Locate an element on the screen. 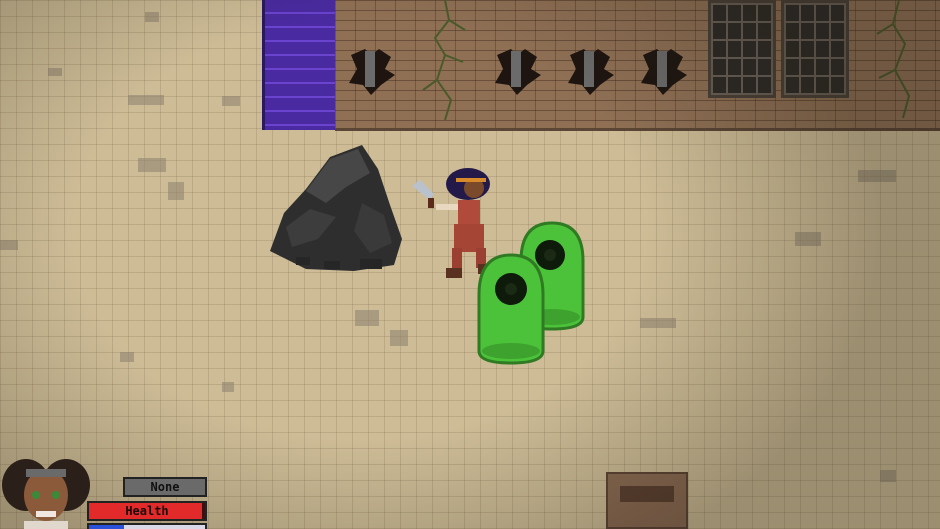 This screenshot has height=529, width=940. mana-fill is located at coordinates (106, 527).